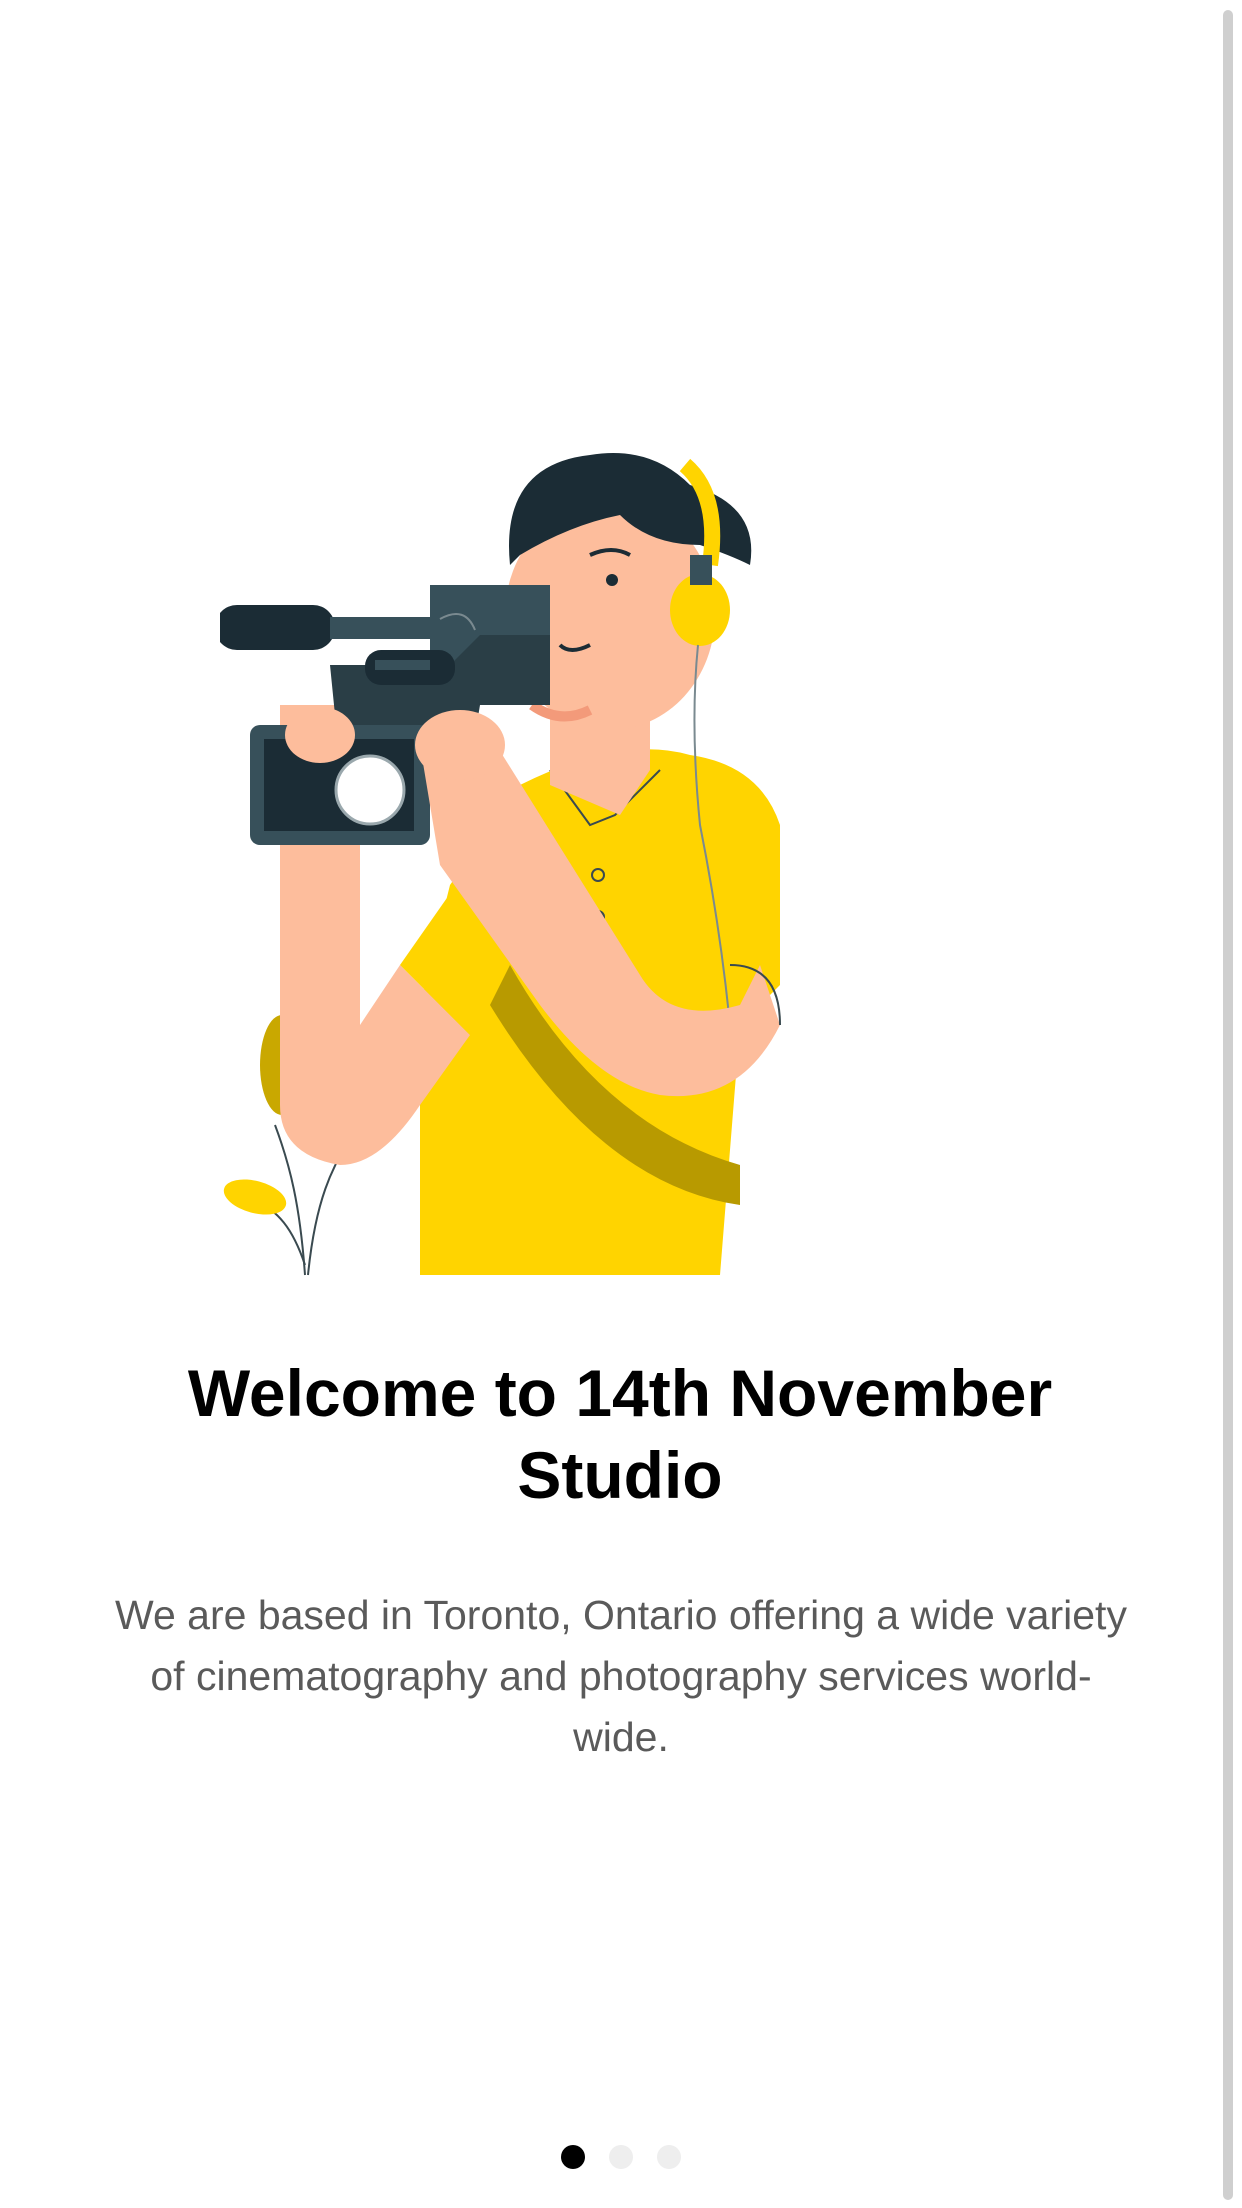 The image size is (1242, 2208). I want to click on scrollbar, so click(1228, 1105).